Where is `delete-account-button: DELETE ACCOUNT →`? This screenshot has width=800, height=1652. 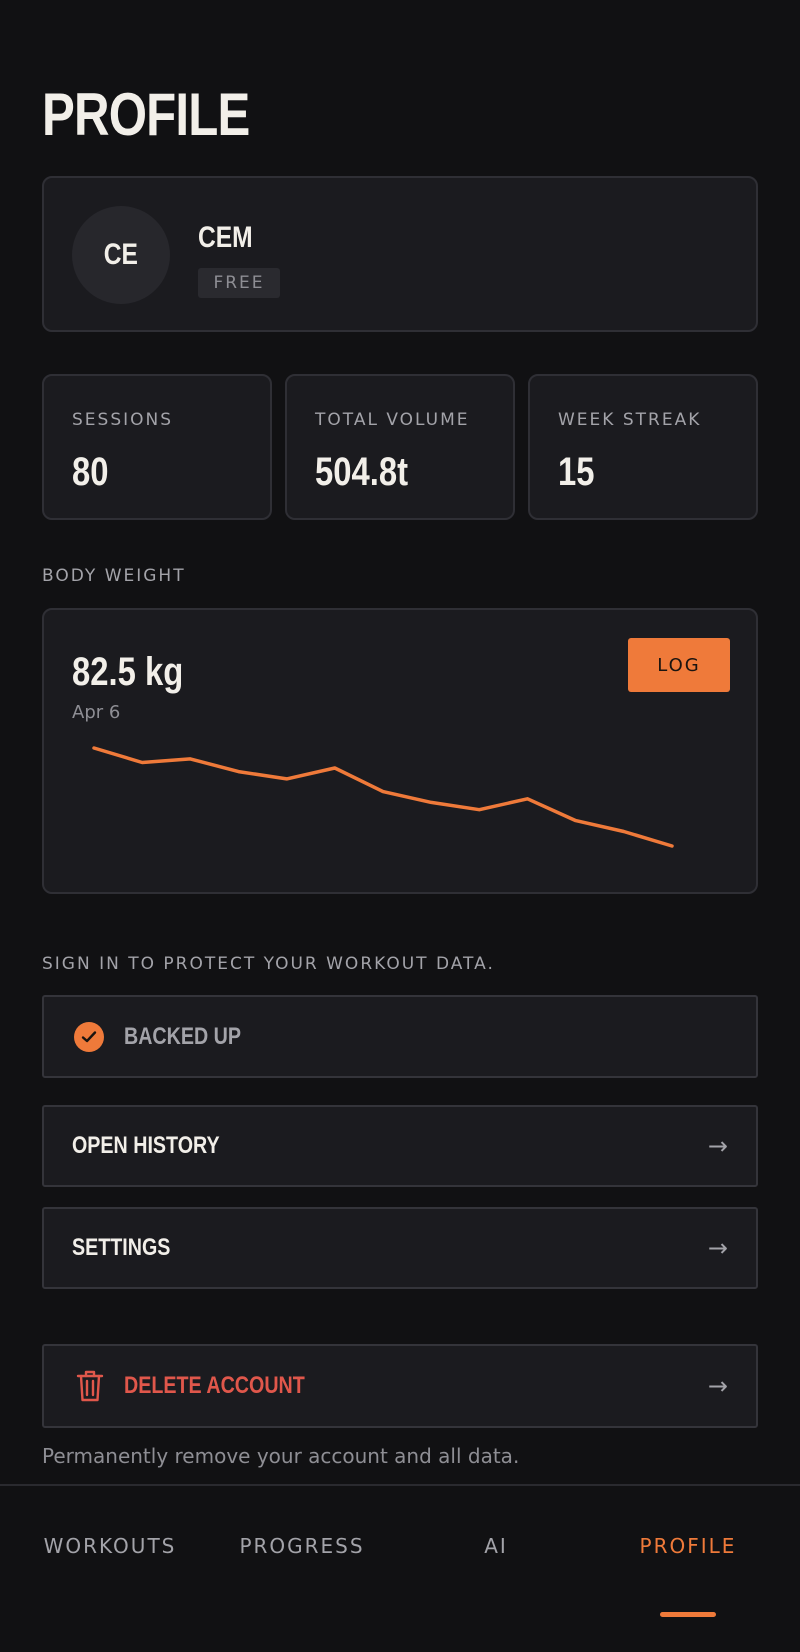
delete-account-button: DELETE ACCOUNT → is located at coordinates (400, 1386).